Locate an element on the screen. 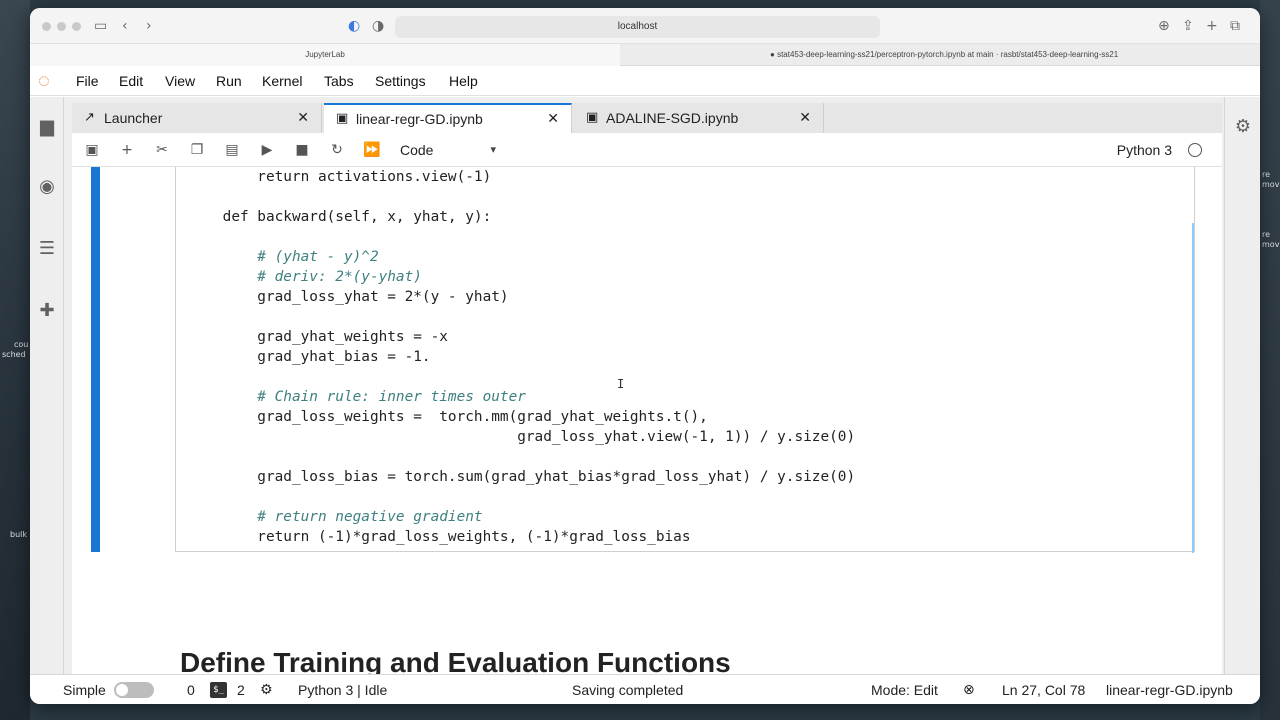 The height and width of the screenshot is (720, 1280). browser-tab-jupyterlab: JupyterLab is located at coordinates (325, 55).